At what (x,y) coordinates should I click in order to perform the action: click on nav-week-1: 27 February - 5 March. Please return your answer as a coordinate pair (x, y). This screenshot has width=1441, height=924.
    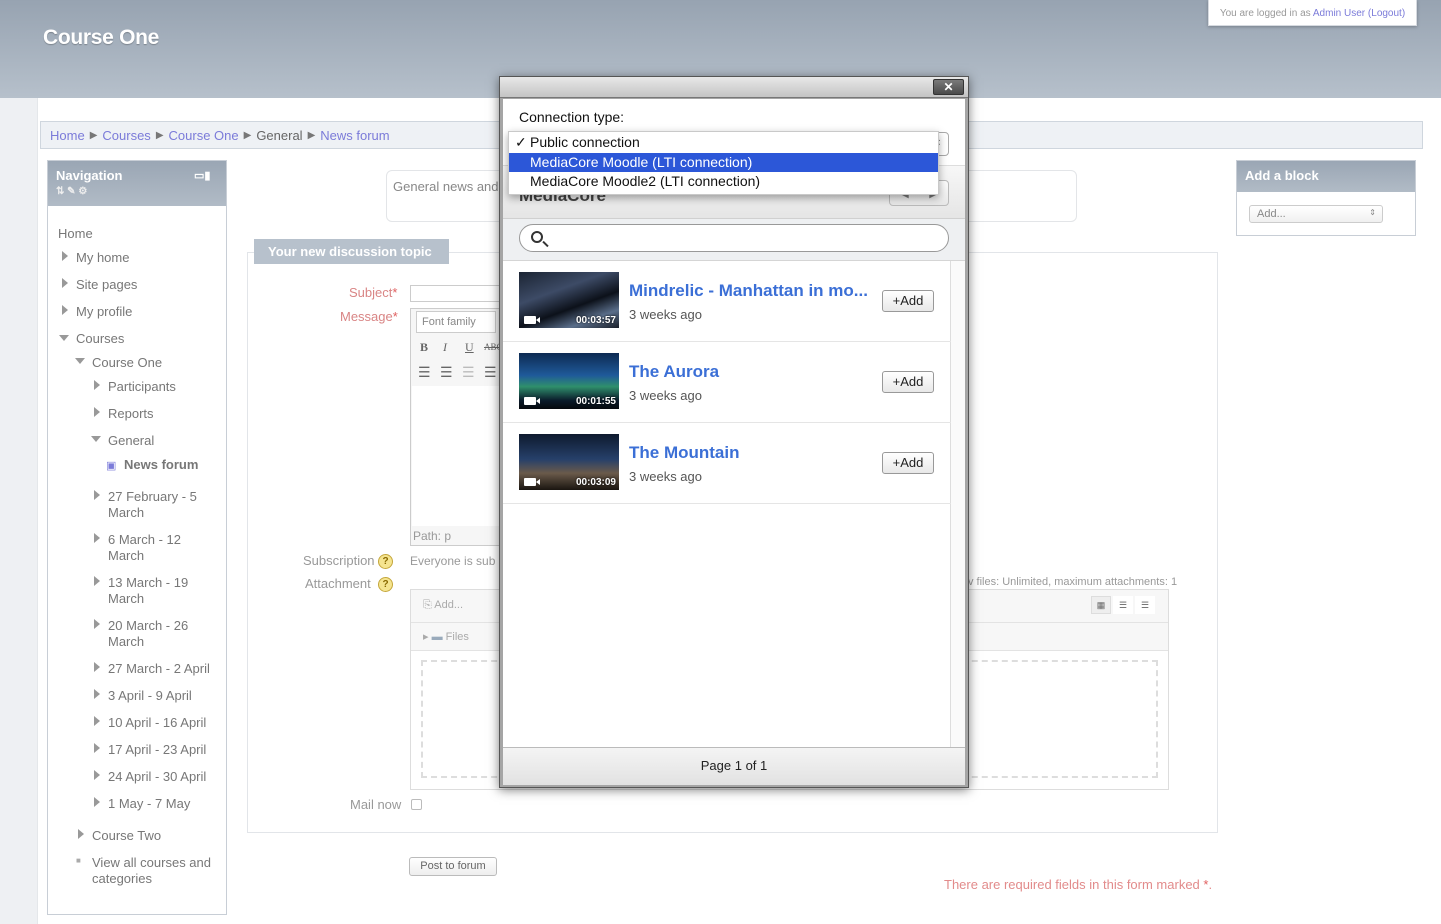
    Looking at the image, I should click on (152, 505).